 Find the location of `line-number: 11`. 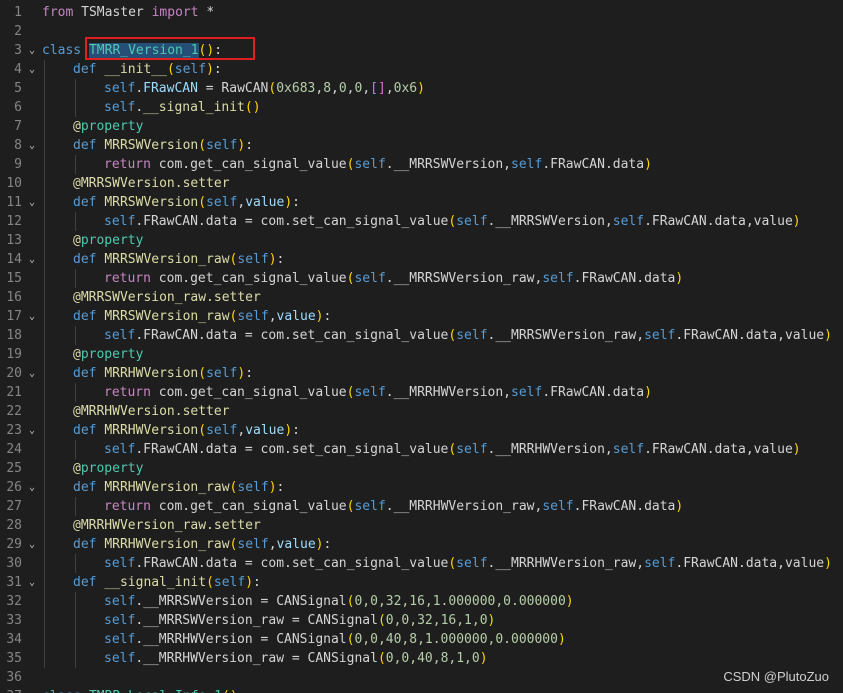

line-number: 11 is located at coordinates (14, 202).